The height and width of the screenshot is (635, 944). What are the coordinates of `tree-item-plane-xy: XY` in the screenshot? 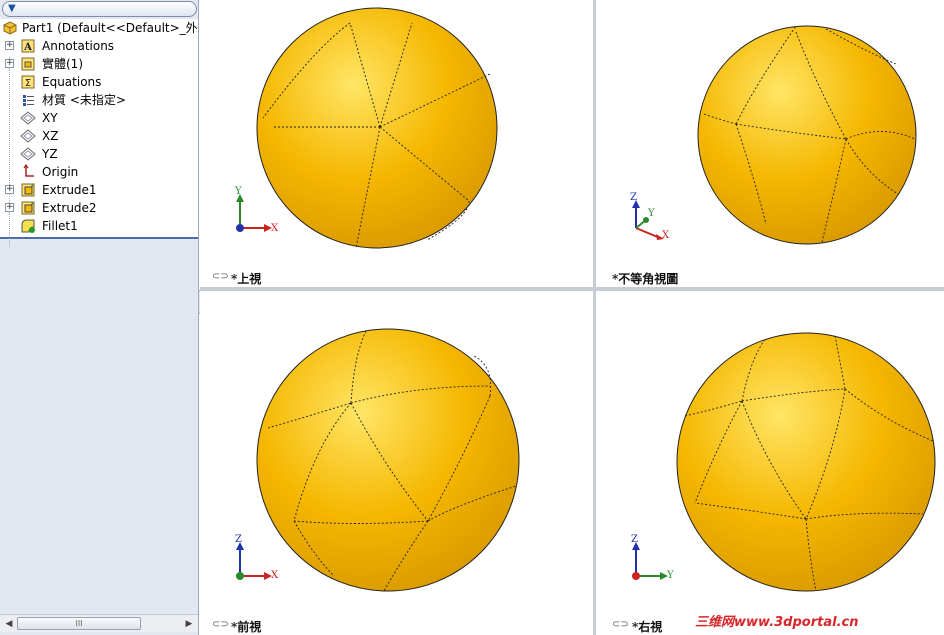 It's located at (99, 118).